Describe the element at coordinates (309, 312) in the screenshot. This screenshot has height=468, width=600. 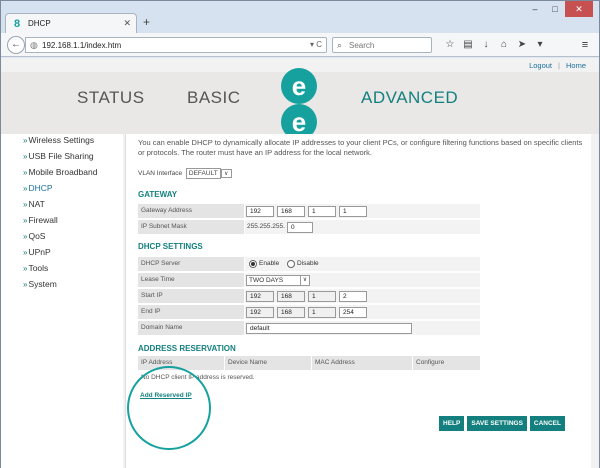
I see `end-ip-row: End IP 192 168 1 254` at that location.